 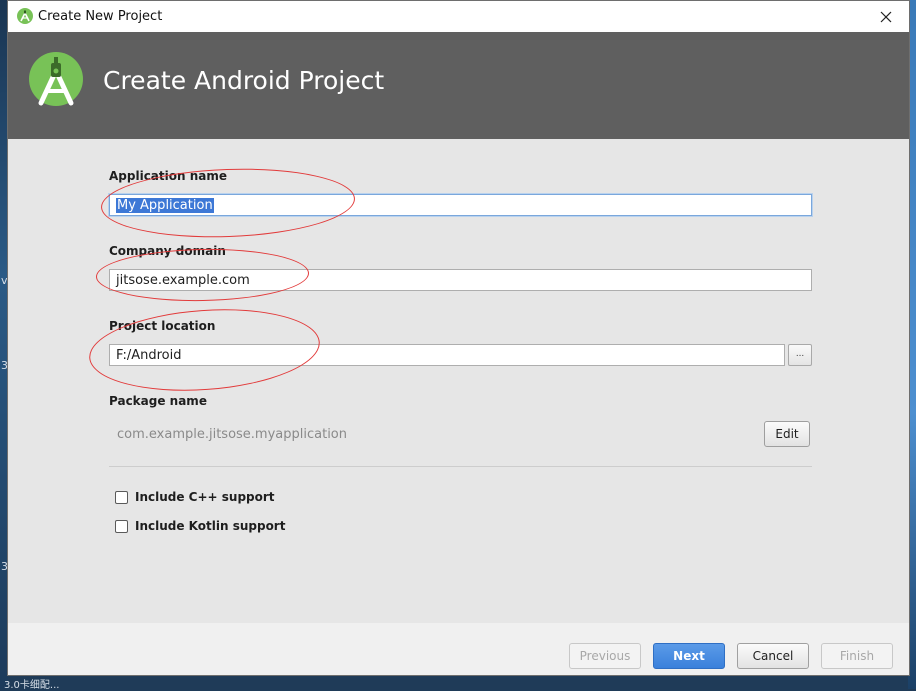 I want to click on previous-button: Previous, so click(x=605, y=656).